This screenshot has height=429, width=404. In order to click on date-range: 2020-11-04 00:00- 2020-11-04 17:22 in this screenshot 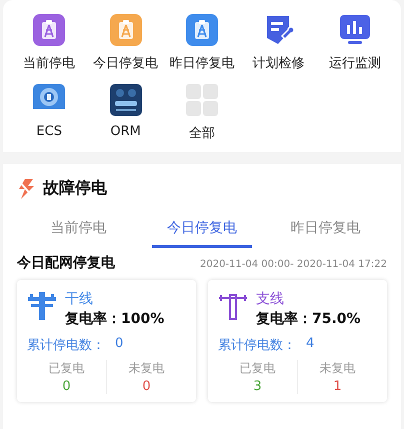, I will do `click(293, 264)`.